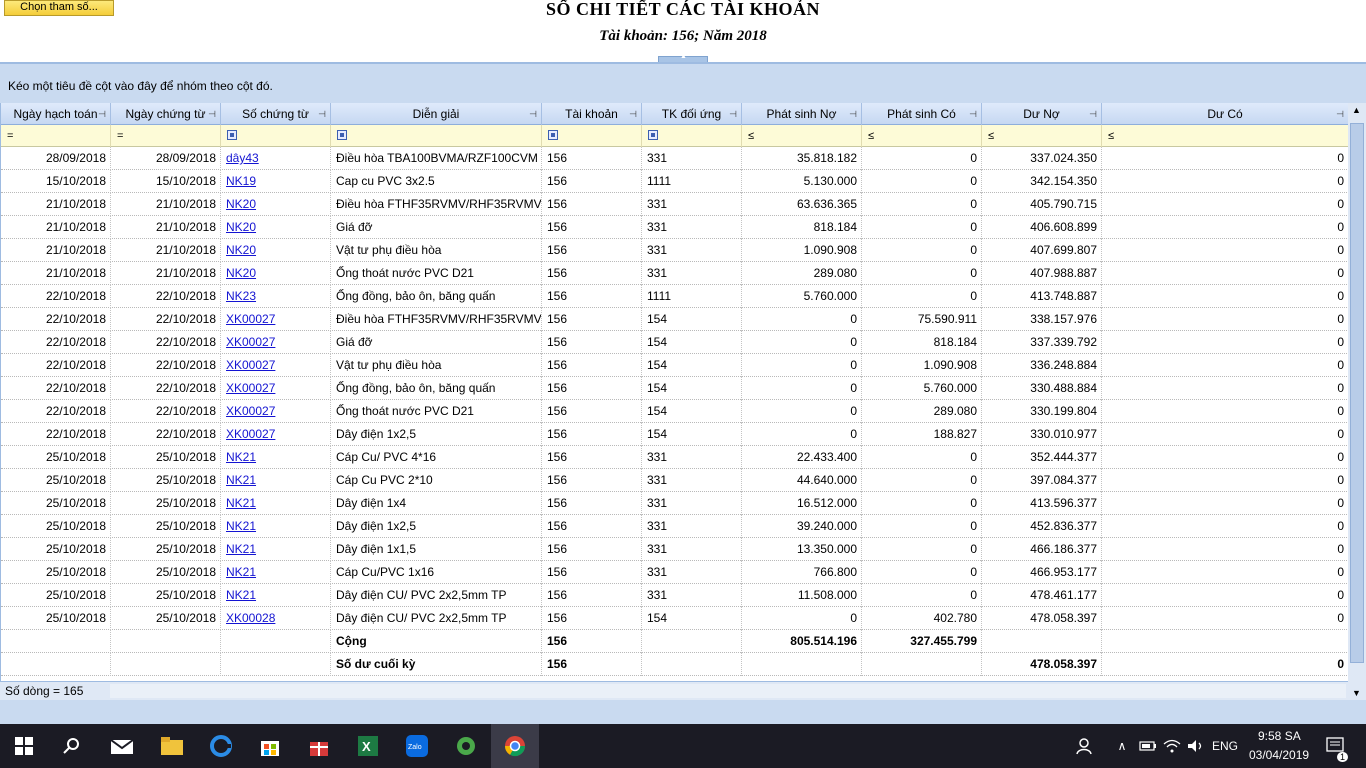 Image resolution: width=1366 pixels, height=768 pixels. What do you see at coordinates (1042, 114) in the screenshot?
I see `column-header-debit-balance: Dư Nợ ⊣` at bounding box center [1042, 114].